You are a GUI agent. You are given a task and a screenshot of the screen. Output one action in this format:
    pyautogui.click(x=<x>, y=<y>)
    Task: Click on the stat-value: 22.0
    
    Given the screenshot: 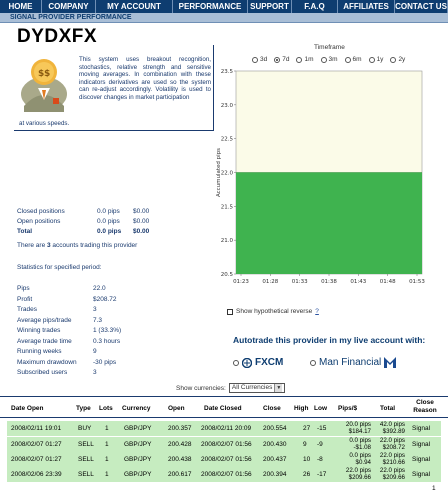 What is the action you would take?
    pyautogui.click(x=99, y=288)
    